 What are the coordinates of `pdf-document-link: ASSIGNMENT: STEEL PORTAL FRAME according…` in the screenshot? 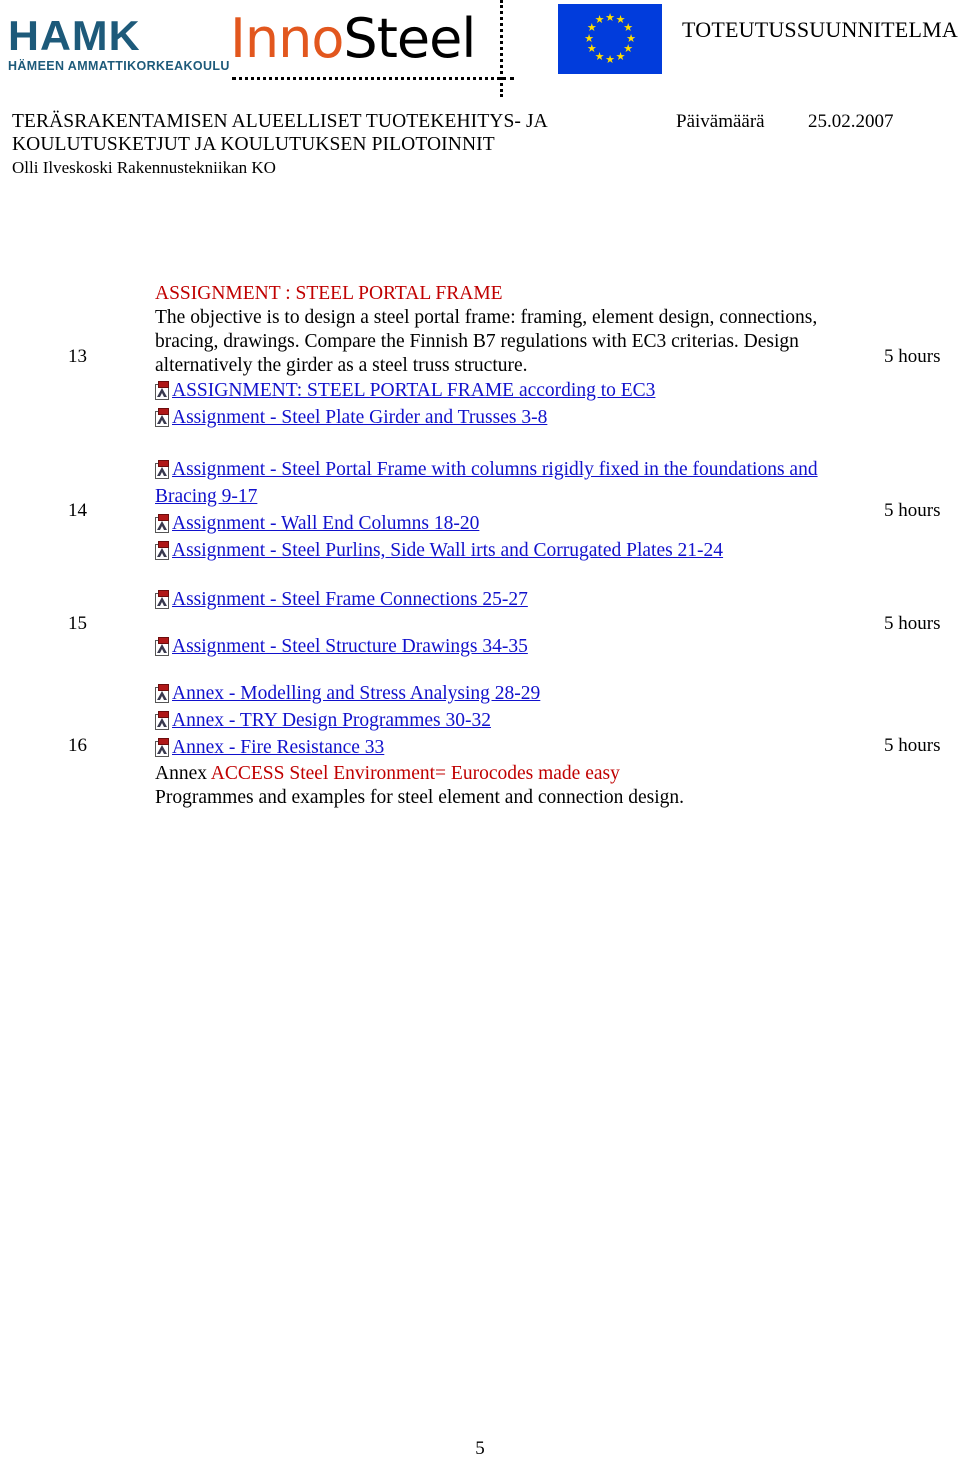 It's located at (413, 390).